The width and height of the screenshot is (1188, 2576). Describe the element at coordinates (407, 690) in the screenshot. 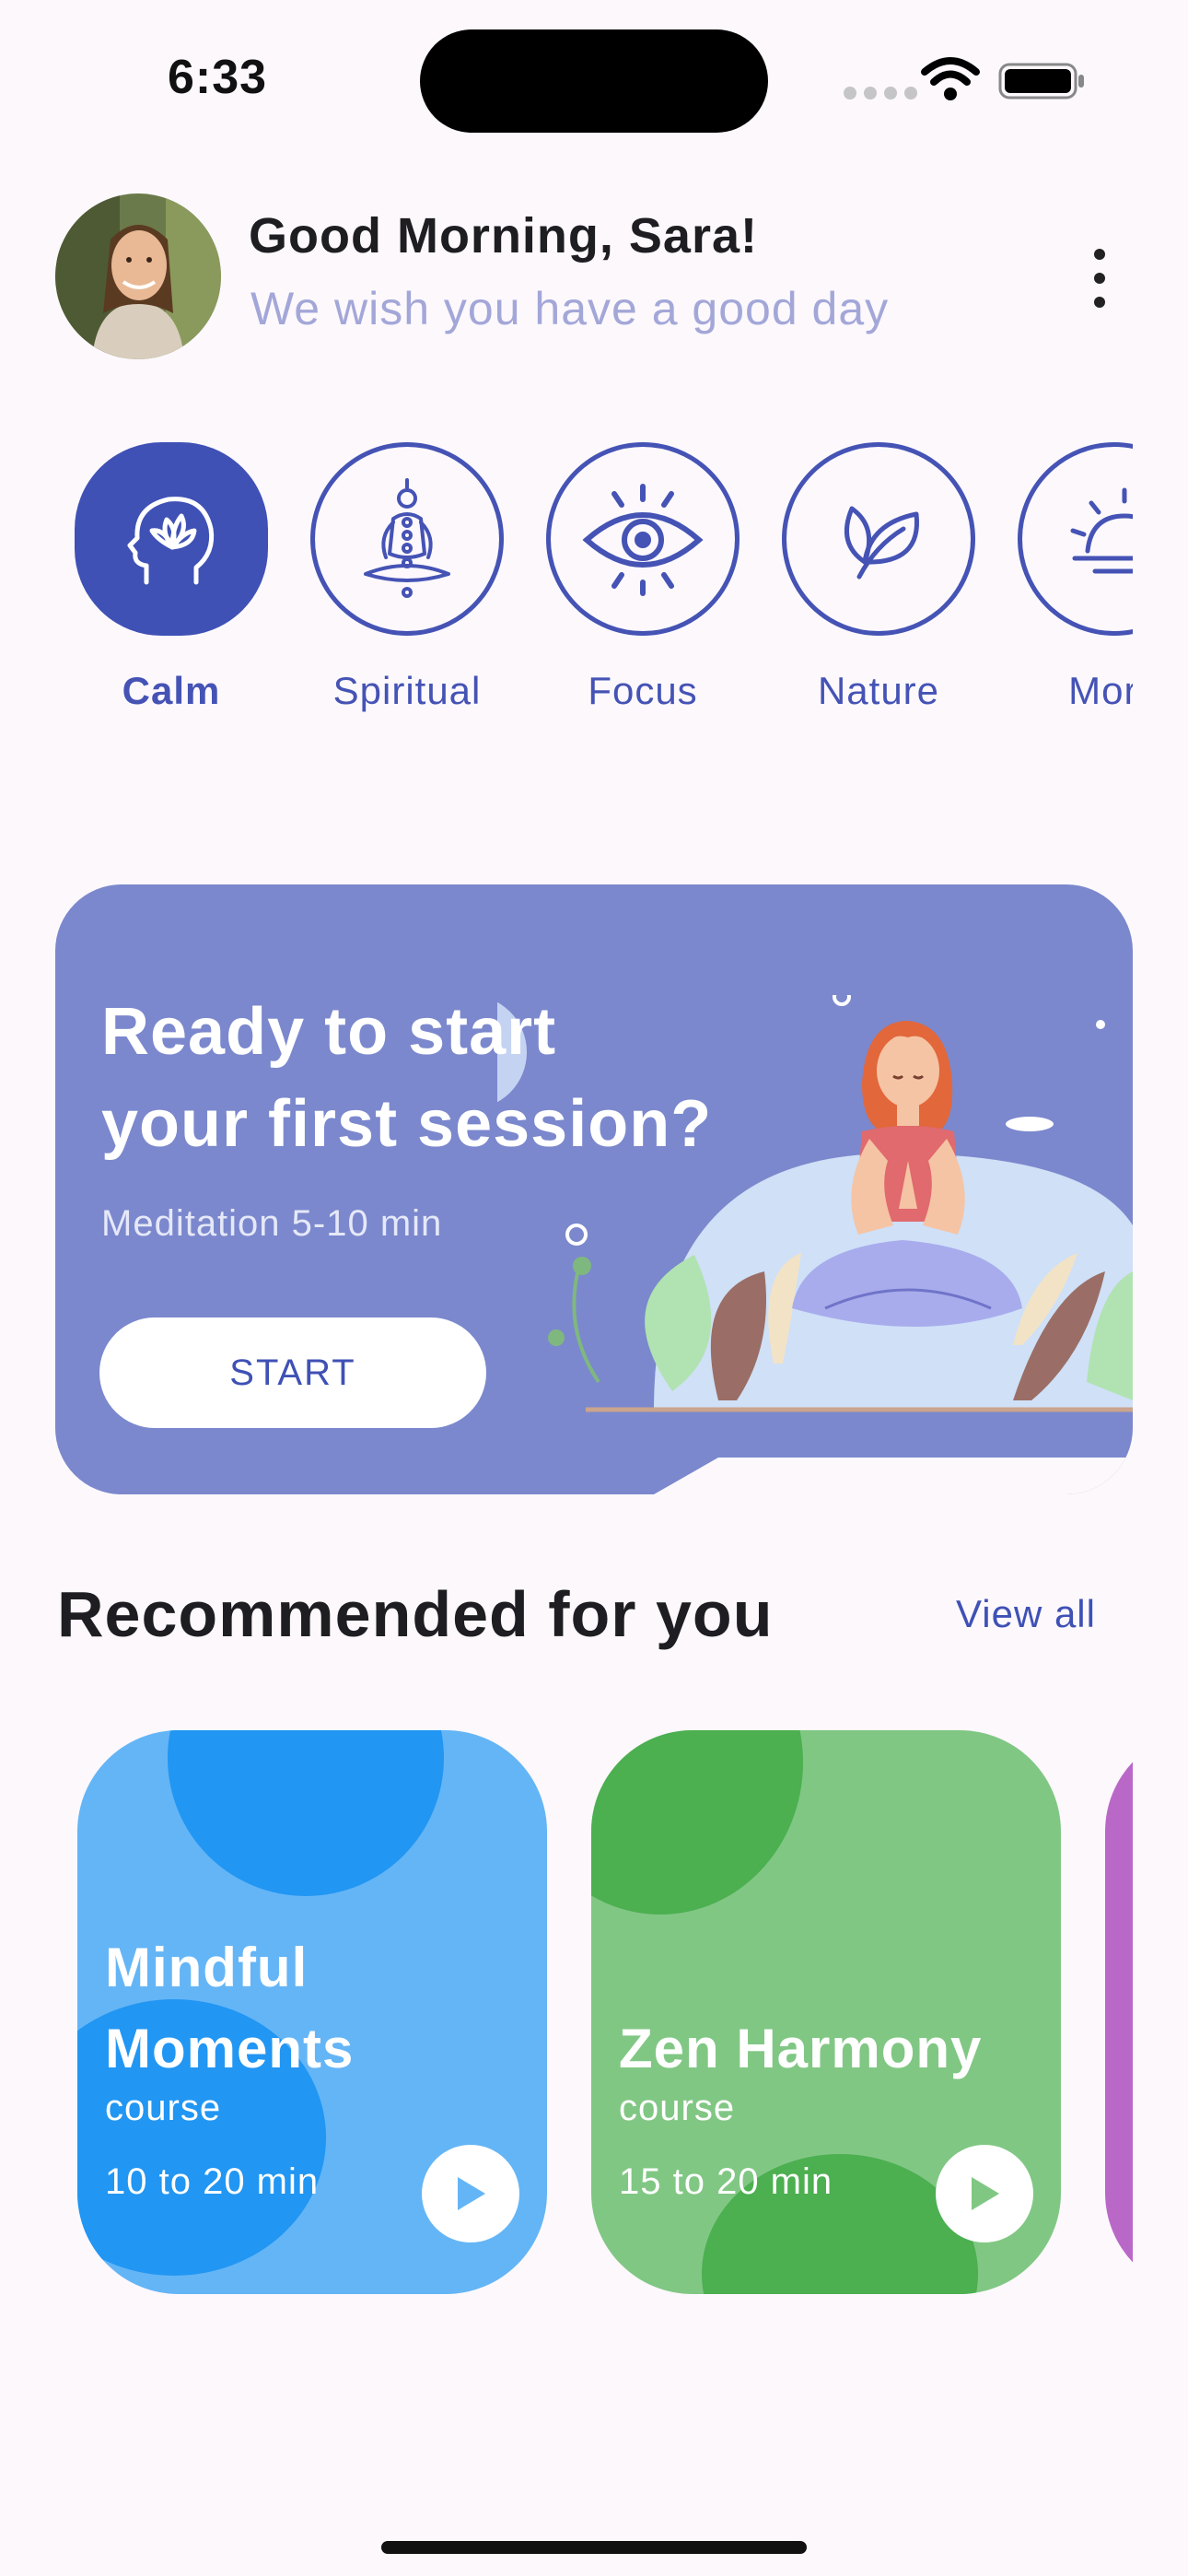

I see `category-label: Spiritual` at that location.